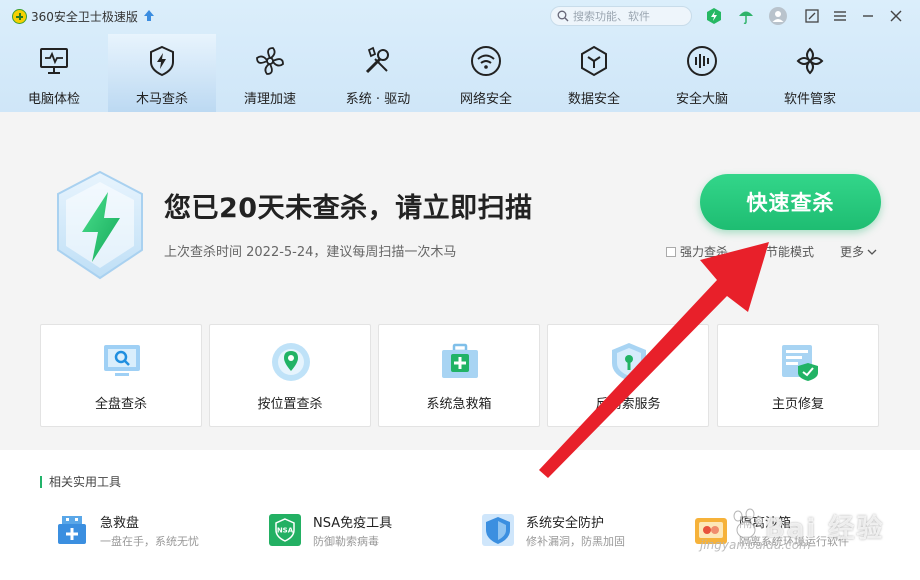 Image resolution: width=920 pixels, height=580 pixels. I want to click on nav-label: 安全大脑, so click(701, 99).